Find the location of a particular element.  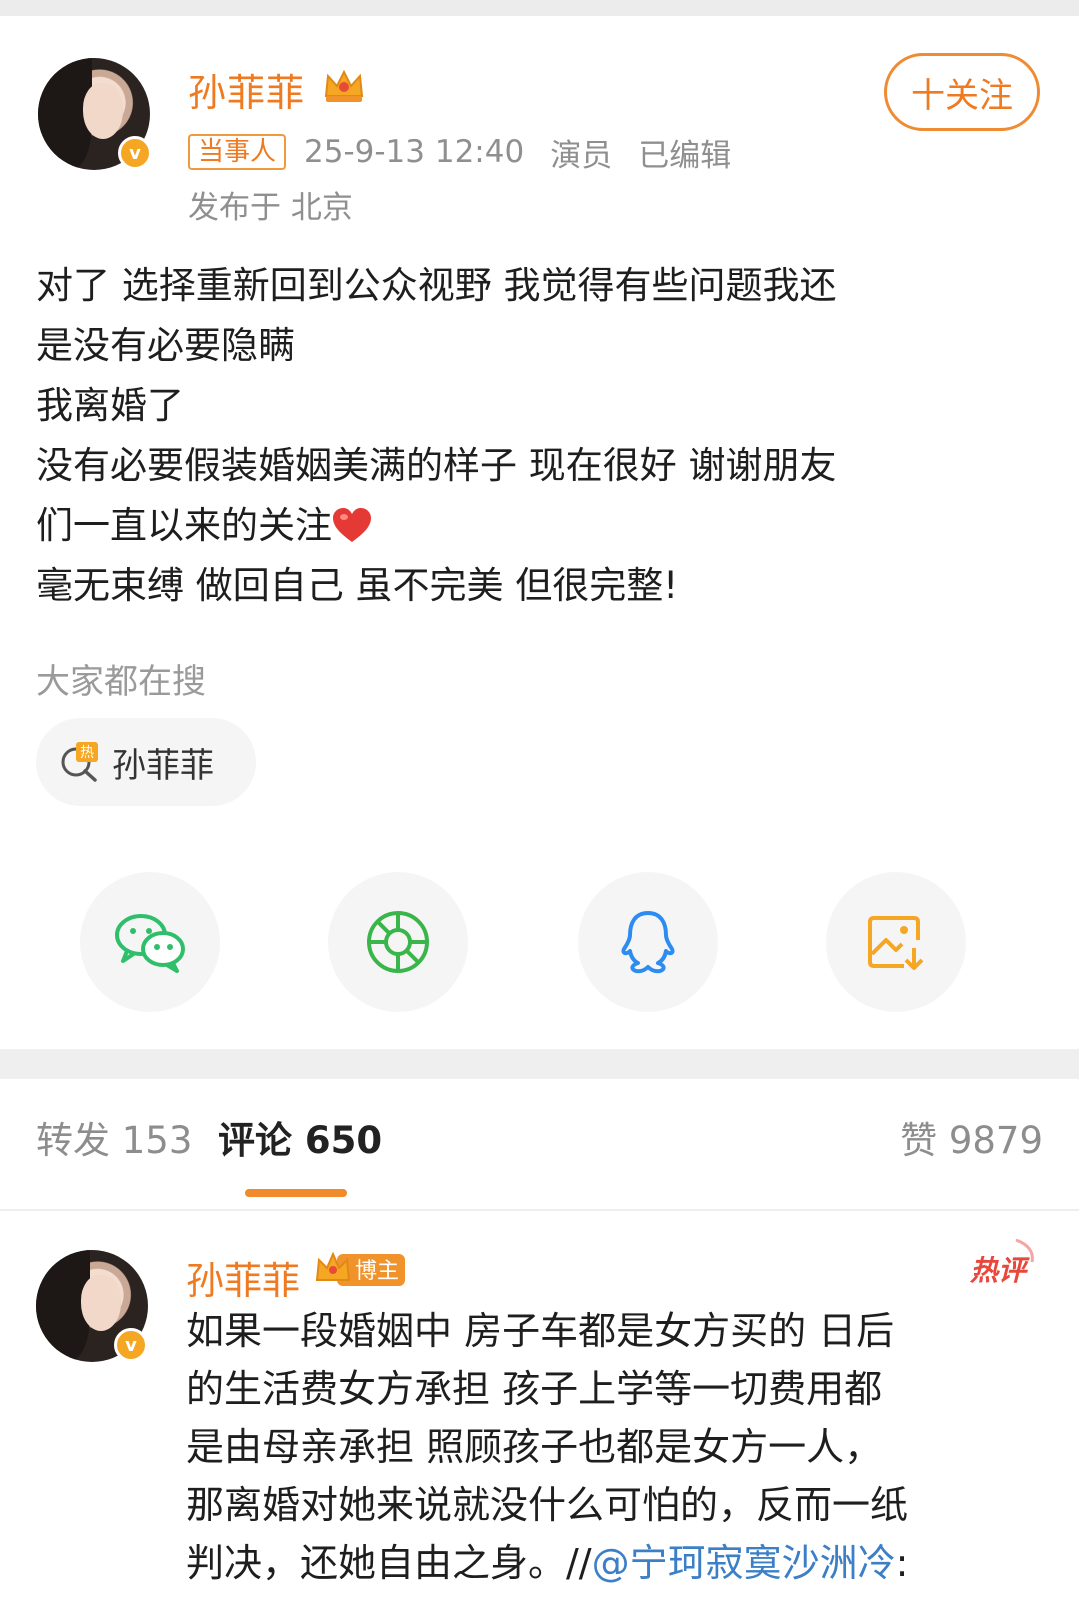

comment-line: 的生活费女方承担 孩子上学等一切费用都 is located at coordinates (534, 1389).